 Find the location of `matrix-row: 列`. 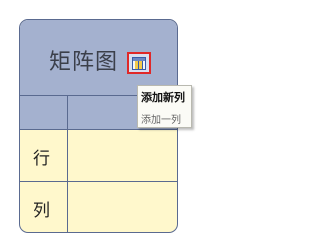

matrix-row: 列 is located at coordinates (98, 207).